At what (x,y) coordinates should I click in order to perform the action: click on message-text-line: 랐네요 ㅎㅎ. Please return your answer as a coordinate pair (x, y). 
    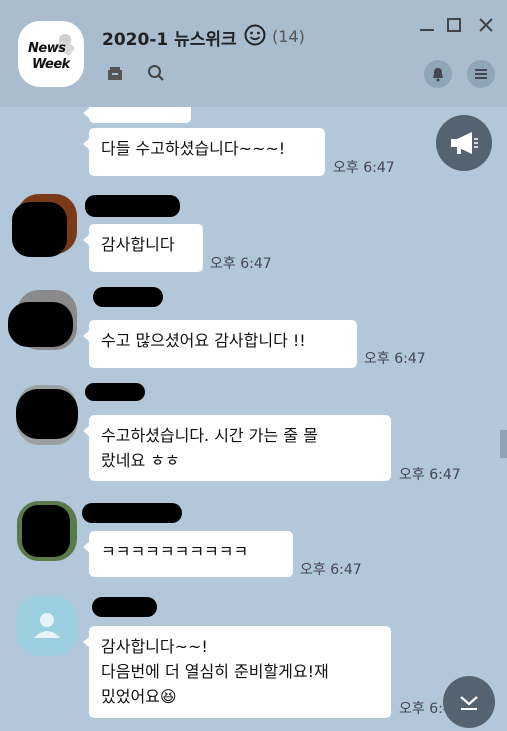
    Looking at the image, I should click on (140, 460).